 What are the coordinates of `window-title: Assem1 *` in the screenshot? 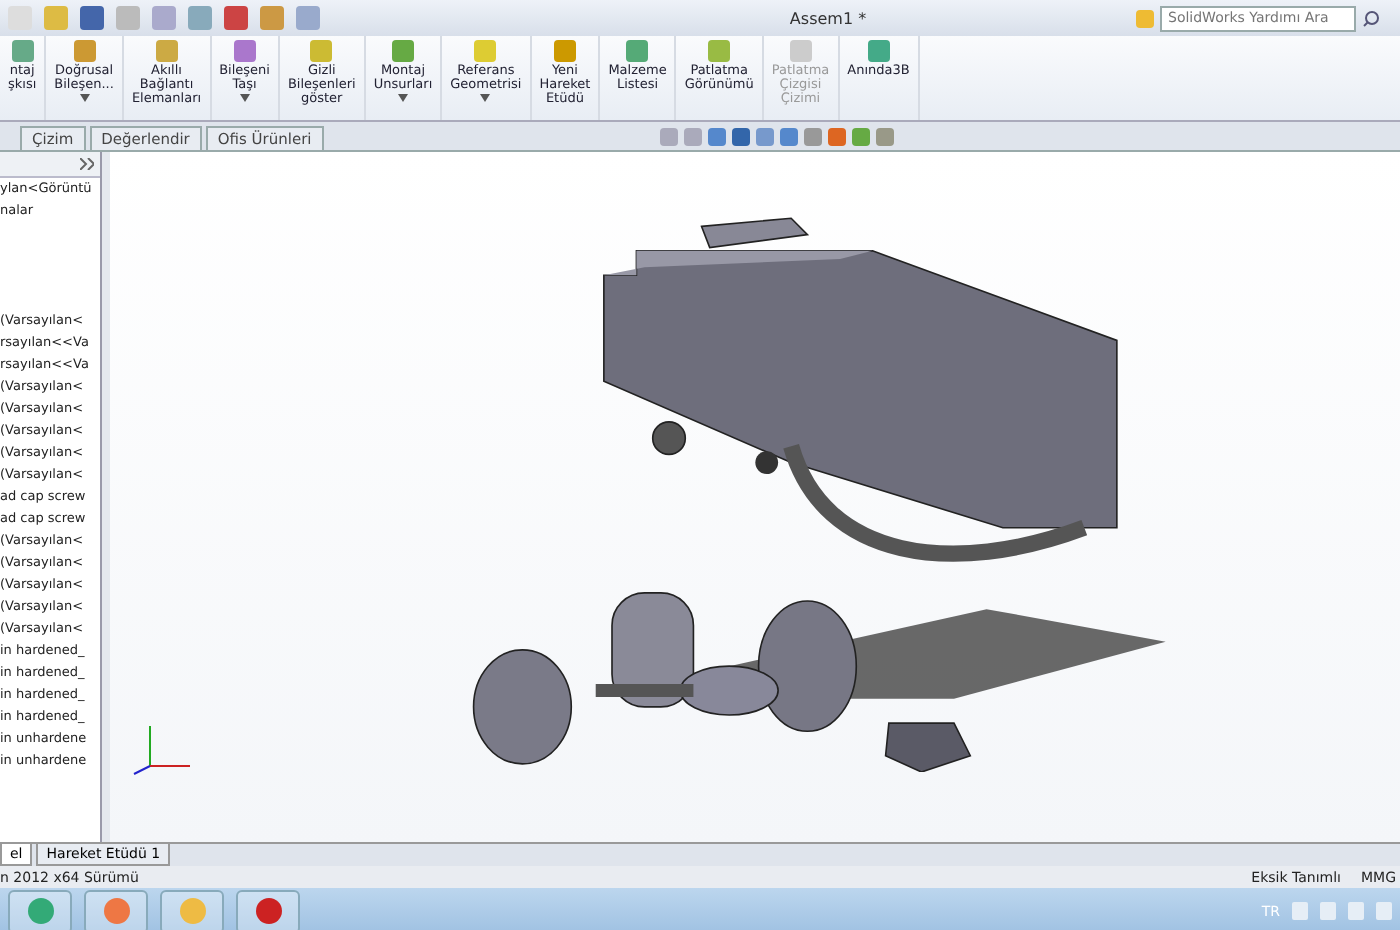 It's located at (828, 18).